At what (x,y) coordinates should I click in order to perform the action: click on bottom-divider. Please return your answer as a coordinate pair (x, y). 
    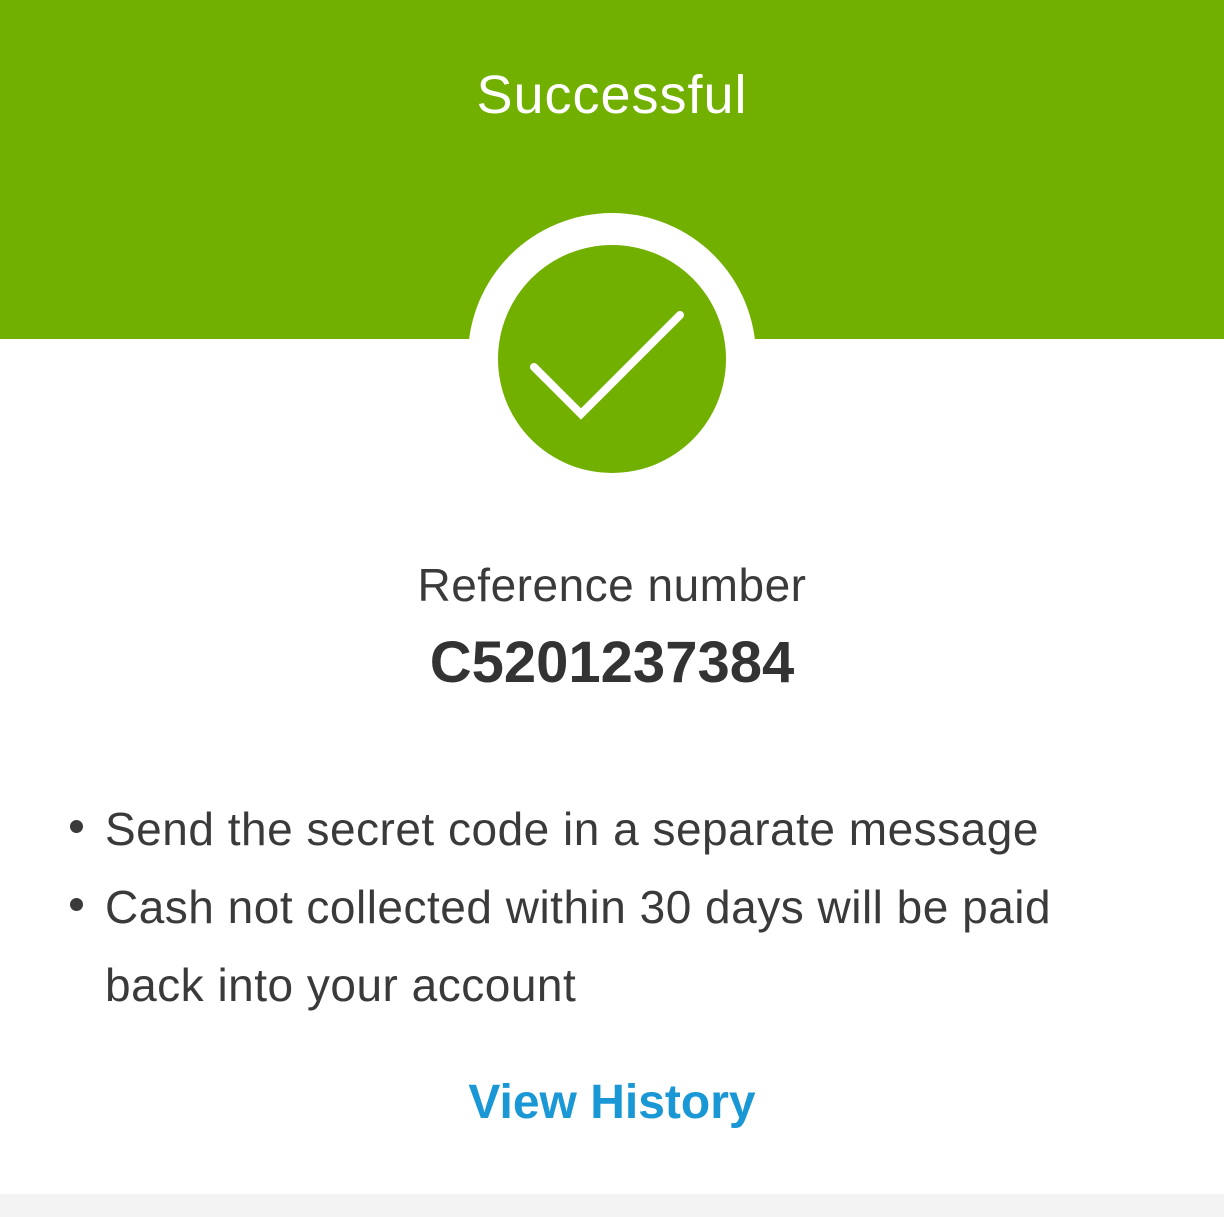
    Looking at the image, I should click on (612, 1205).